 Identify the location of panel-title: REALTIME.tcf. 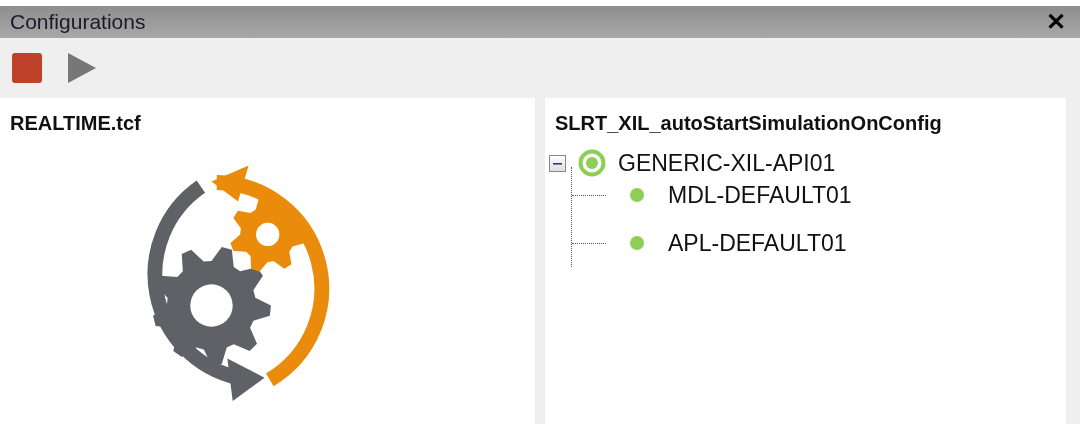
(76, 123).